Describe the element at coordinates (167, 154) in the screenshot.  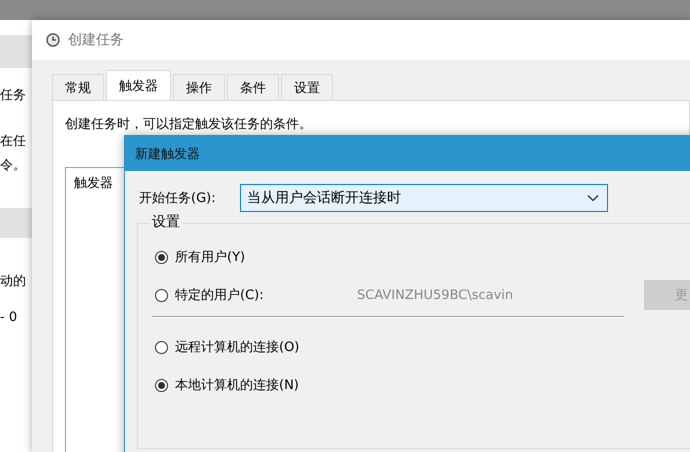
I see `dialog-title: 新建触发器` at that location.